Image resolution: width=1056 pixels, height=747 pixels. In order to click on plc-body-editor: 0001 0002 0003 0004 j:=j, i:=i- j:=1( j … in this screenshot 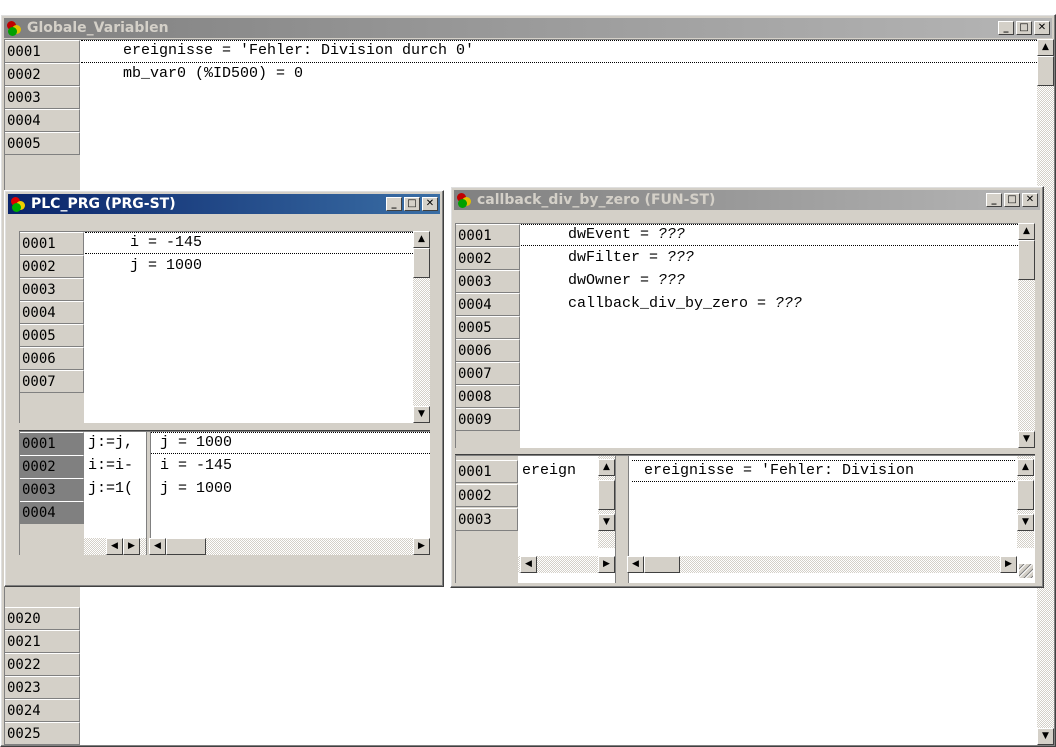, I will do `click(224, 493)`.